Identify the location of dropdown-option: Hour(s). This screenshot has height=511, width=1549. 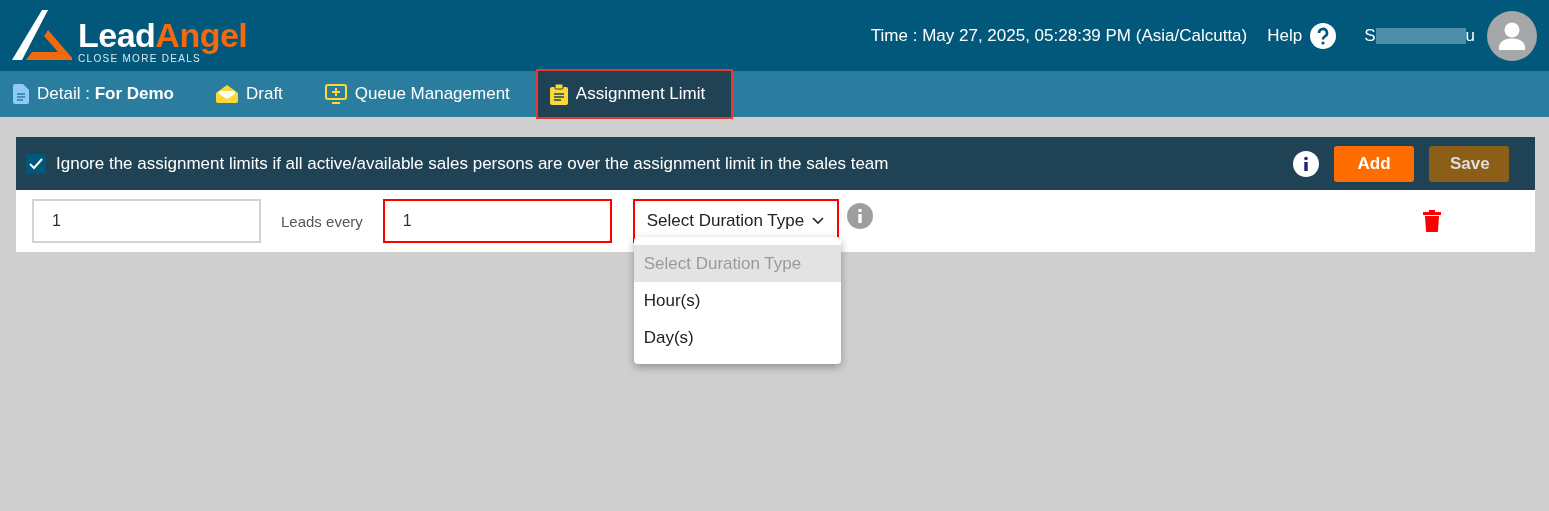
(737, 300).